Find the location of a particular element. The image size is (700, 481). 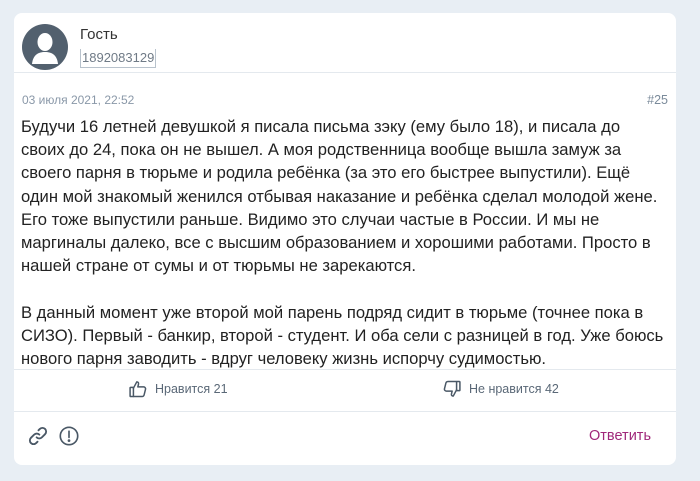

comment-number: #25 is located at coordinates (657, 100).